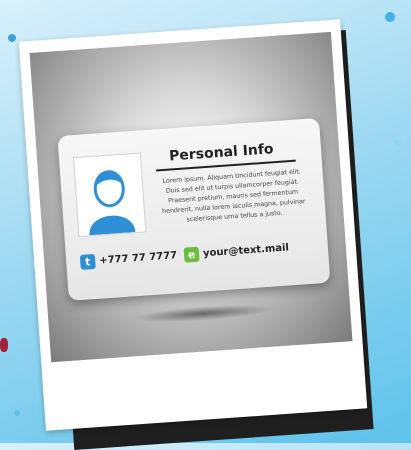 The height and width of the screenshot is (450, 411). I want to click on tumblr-icon: t, so click(87, 261).